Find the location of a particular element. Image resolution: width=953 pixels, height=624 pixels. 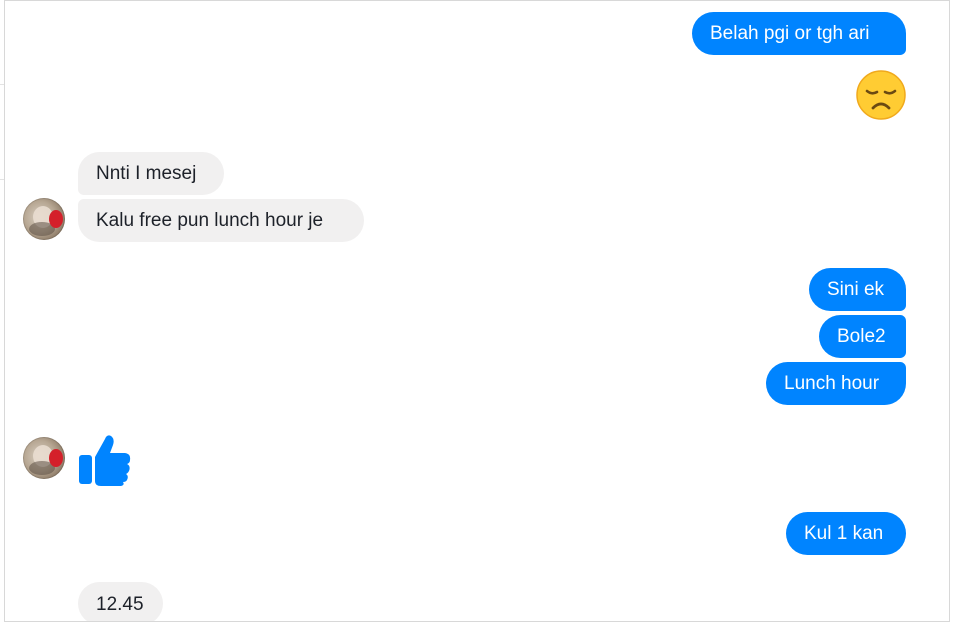

outgoing-message-bubble: Kul 1 kan is located at coordinates (846, 533).